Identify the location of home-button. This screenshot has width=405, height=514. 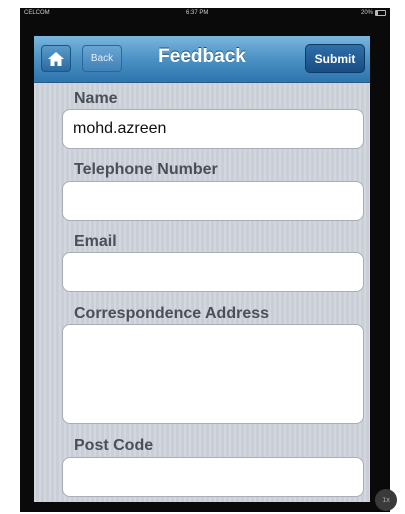
(56, 58).